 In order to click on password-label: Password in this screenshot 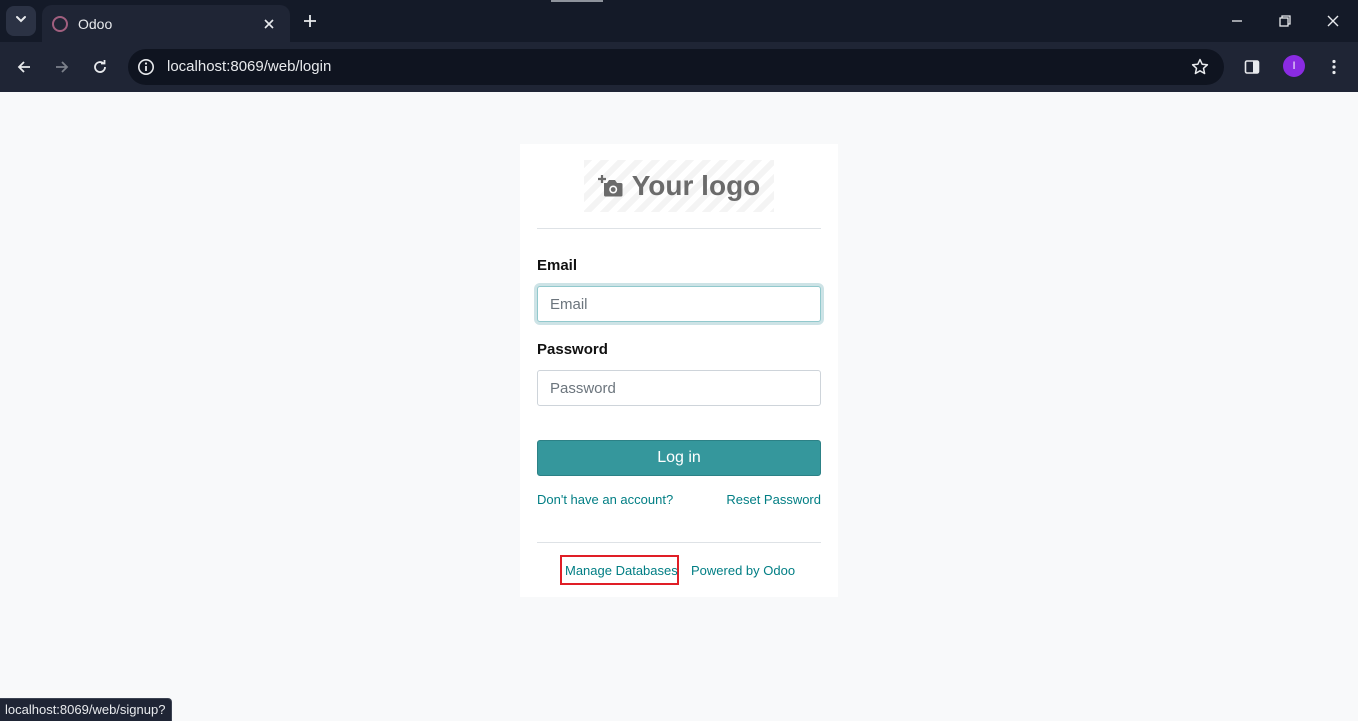, I will do `click(572, 349)`.